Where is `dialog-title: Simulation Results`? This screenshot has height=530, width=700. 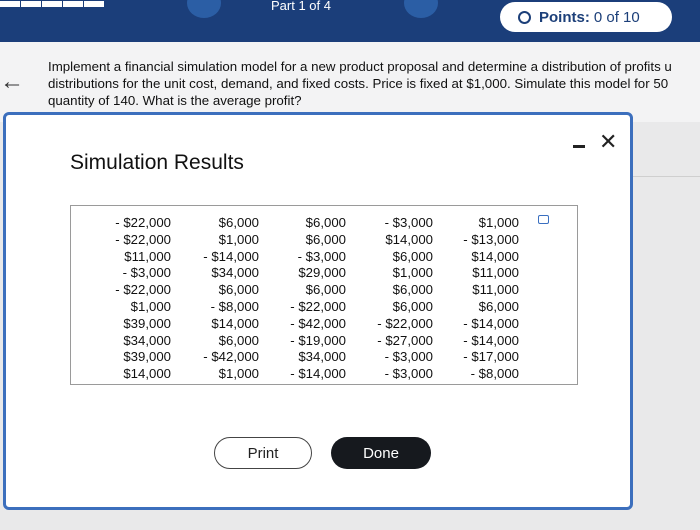
dialog-title: Simulation Results is located at coordinates (157, 162).